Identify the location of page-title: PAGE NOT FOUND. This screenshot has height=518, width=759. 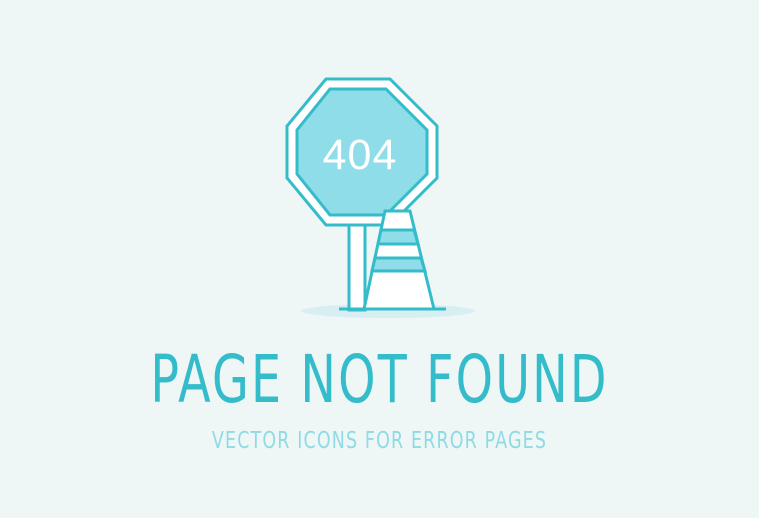
(379, 379).